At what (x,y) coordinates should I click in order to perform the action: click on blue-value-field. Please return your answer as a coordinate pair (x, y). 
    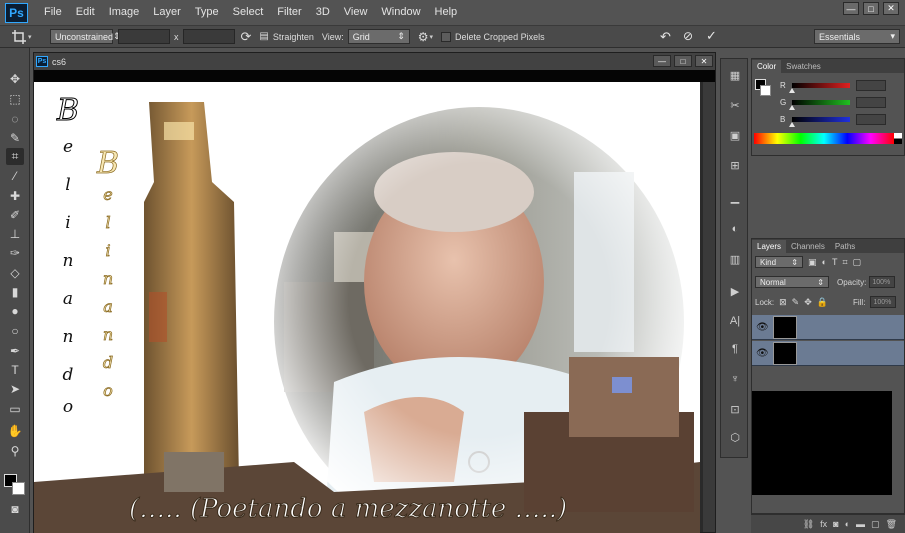
    Looking at the image, I should click on (871, 119).